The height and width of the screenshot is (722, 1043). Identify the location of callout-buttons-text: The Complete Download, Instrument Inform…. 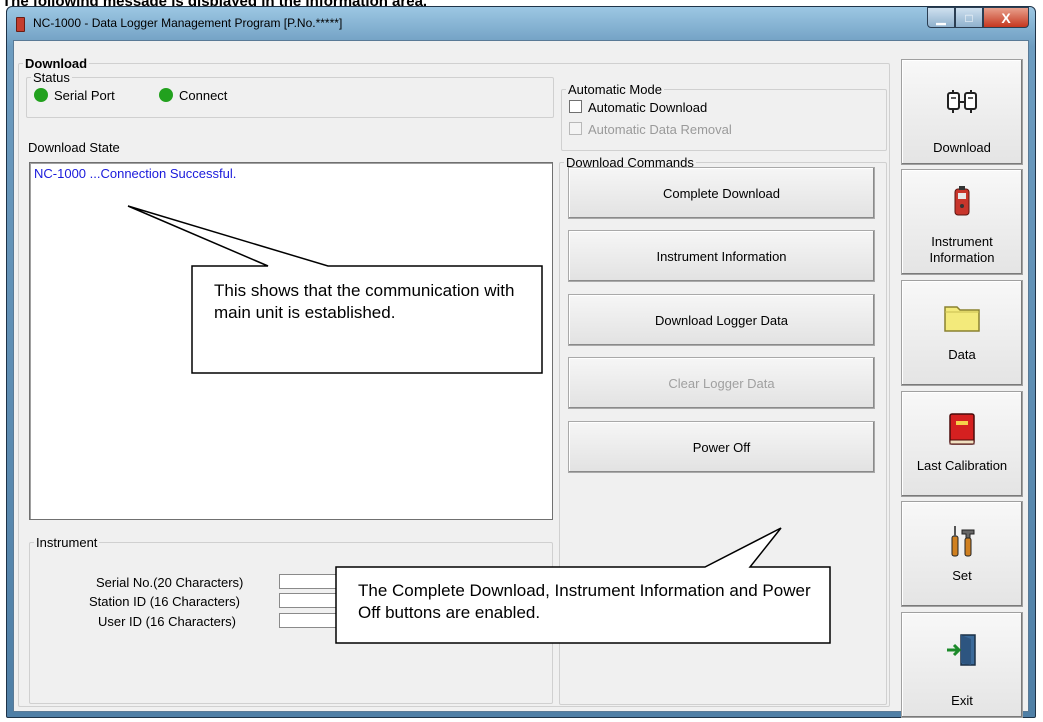
(584, 601).